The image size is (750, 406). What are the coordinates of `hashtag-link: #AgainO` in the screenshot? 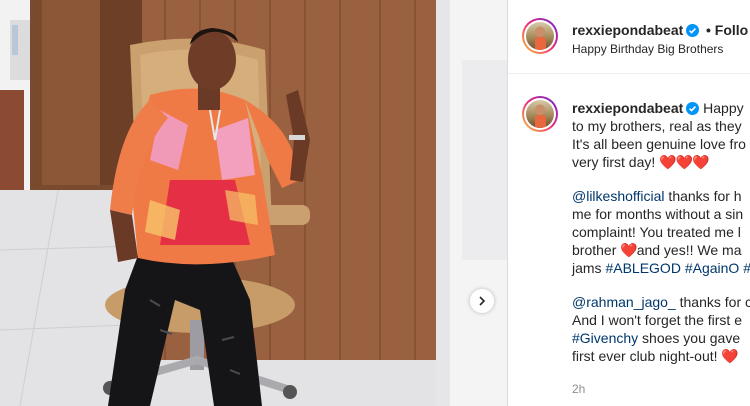 It's located at (712, 268).